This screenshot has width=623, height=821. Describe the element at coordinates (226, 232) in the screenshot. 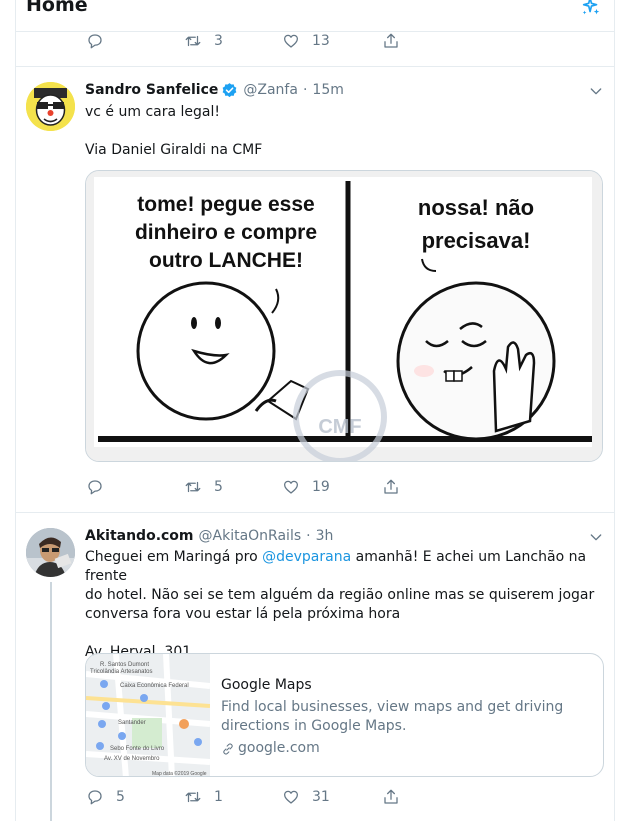

I see `meme-left-line2: dinheiro e compre` at that location.